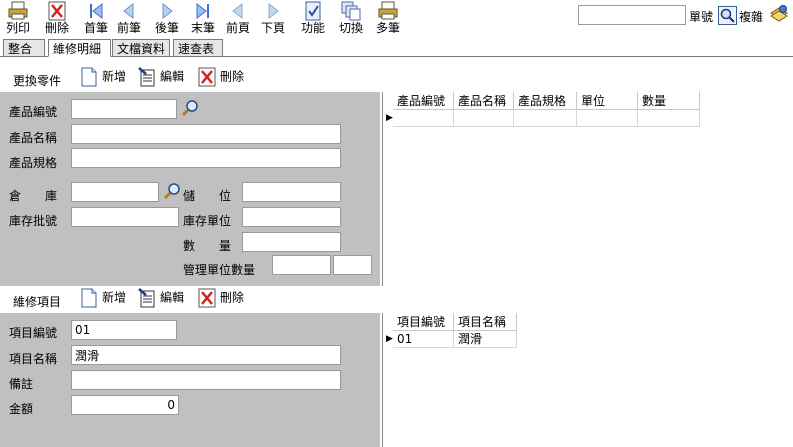 The image size is (793, 447). Describe the element at coordinates (33, 163) in the screenshot. I see `product-spec-label: 產品規格` at that location.